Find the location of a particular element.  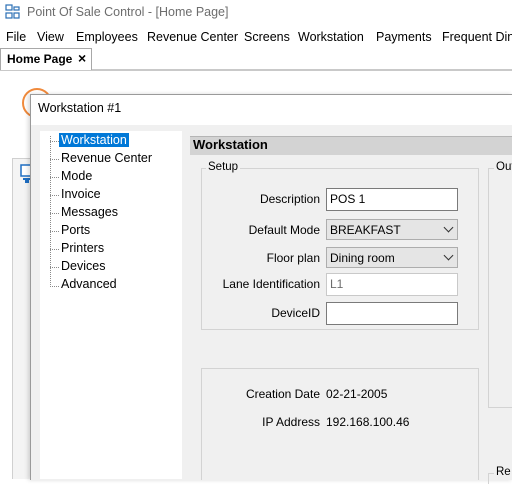

default-mode-label: Default Mode is located at coordinates (284, 230).